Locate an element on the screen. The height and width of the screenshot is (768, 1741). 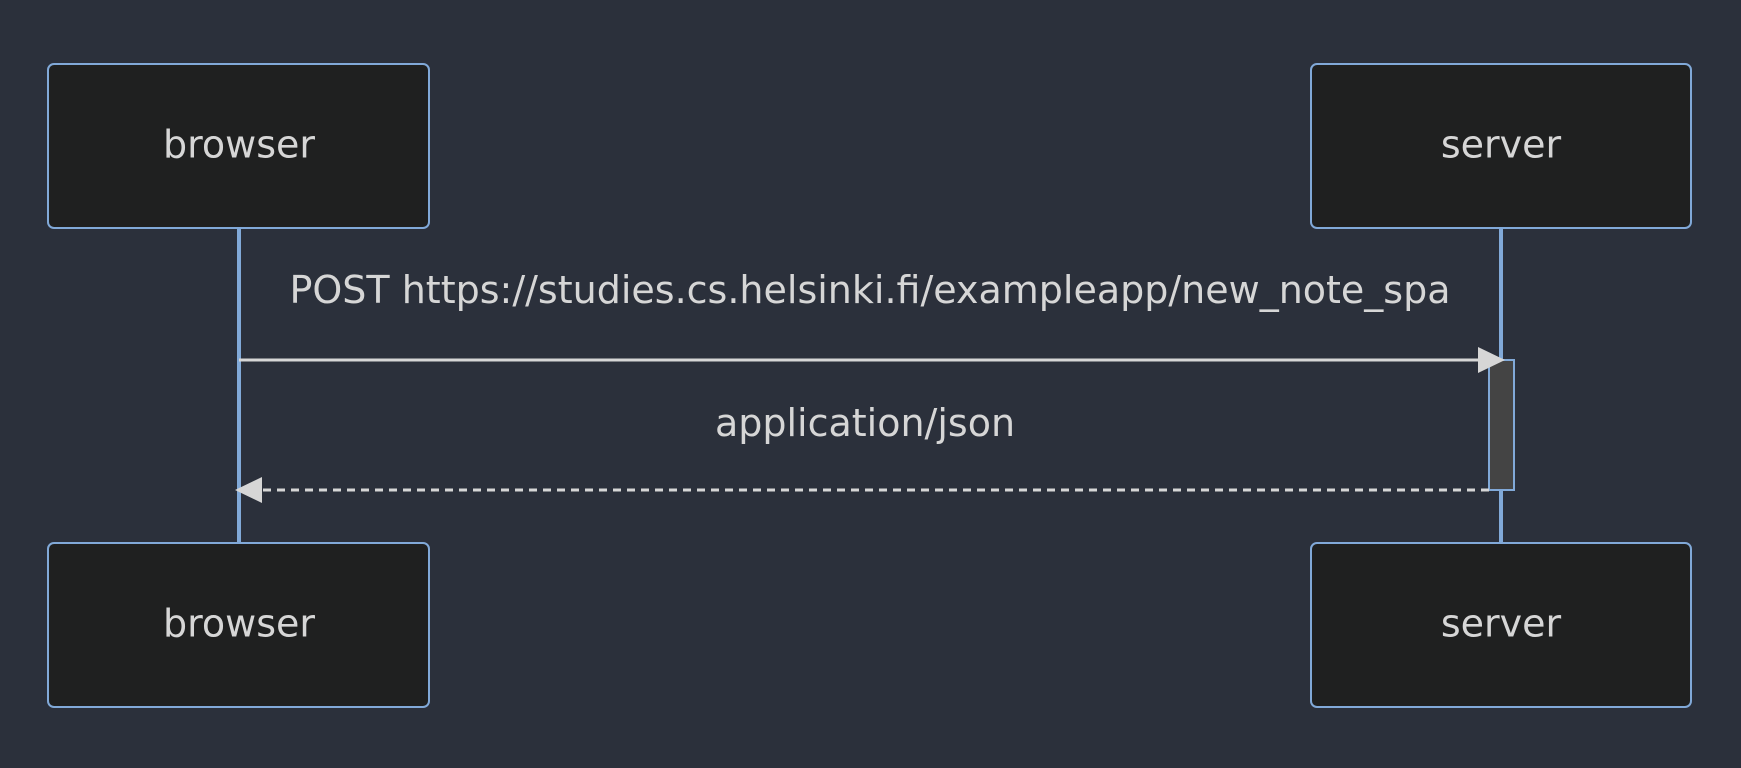
browser-label-bottom: browser is located at coordinates (239, 624).